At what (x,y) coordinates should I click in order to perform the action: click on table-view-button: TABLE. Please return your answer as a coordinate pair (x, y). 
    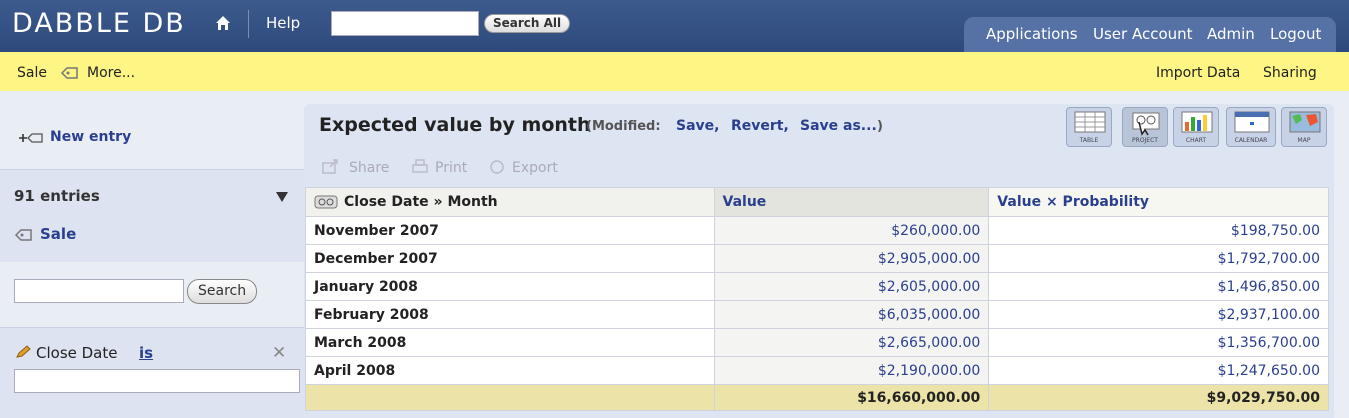
    Looking at the image, I should click on (1089, 127).